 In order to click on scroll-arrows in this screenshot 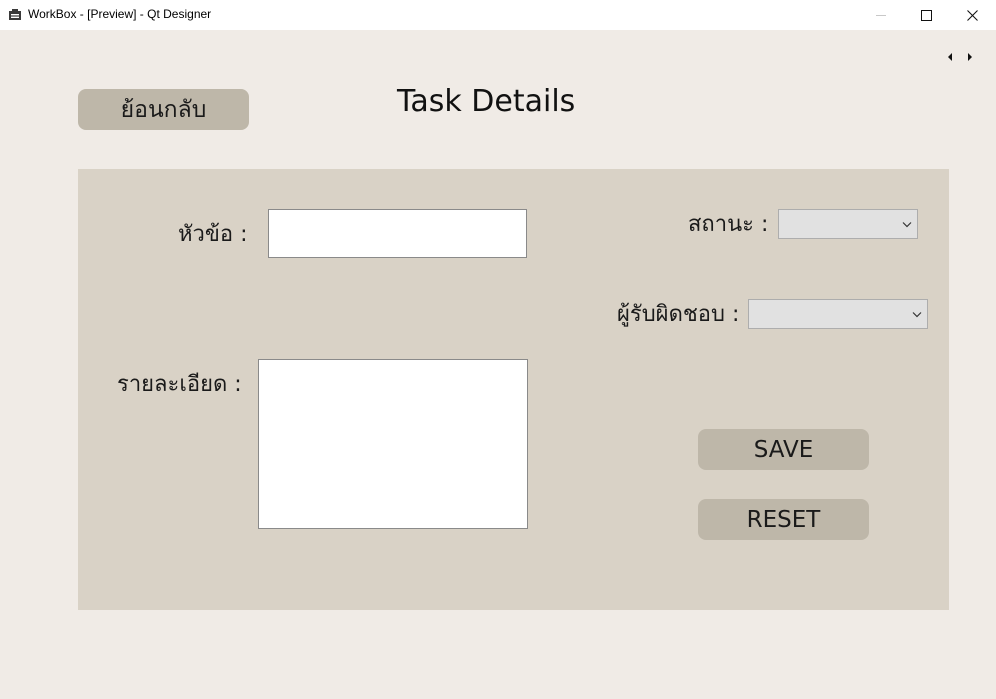, I will do `click(960, 57)`.